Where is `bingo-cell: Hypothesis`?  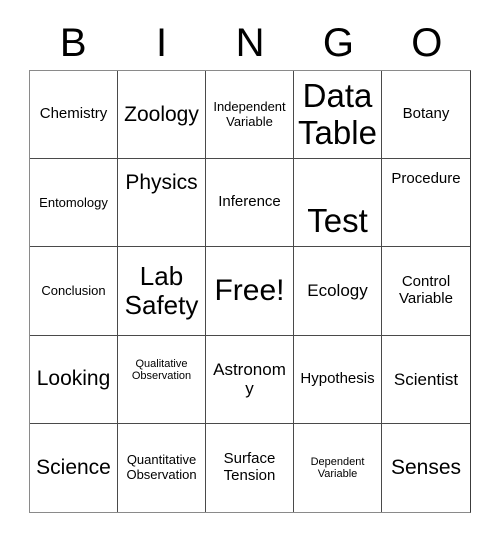
bingo-cell: Hypothesis is located at coordinates (338, 379).